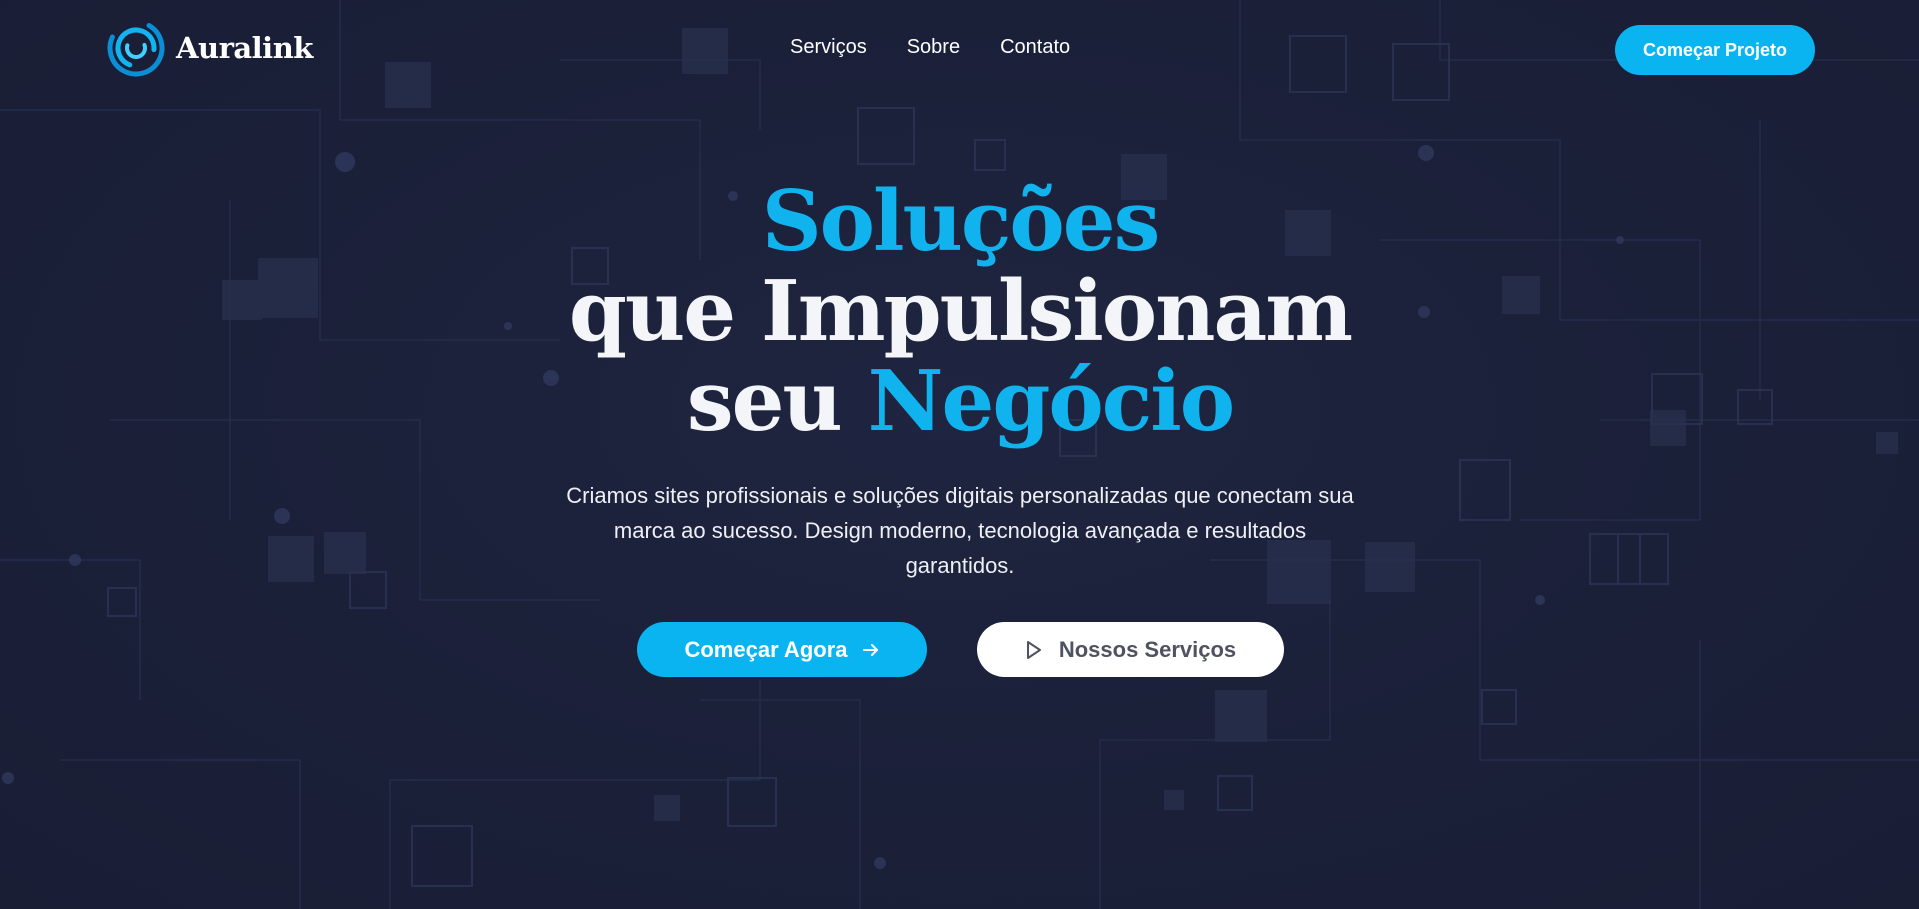 The height and width of the screenshot is (909, 1919). I want to click on hero-title-line-3: seu Negócio, so click(960, 401).